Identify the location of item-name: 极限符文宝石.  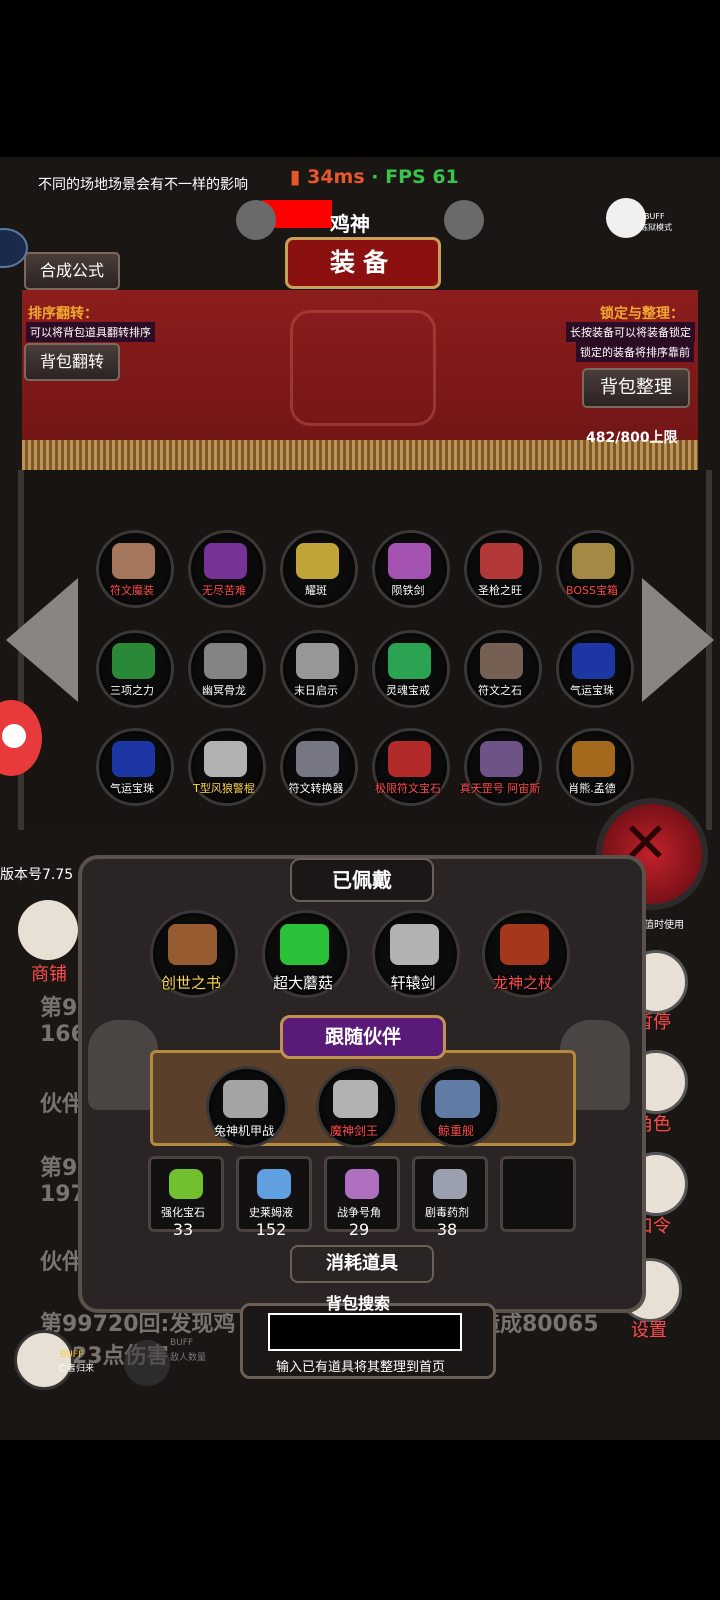
(408, 788).